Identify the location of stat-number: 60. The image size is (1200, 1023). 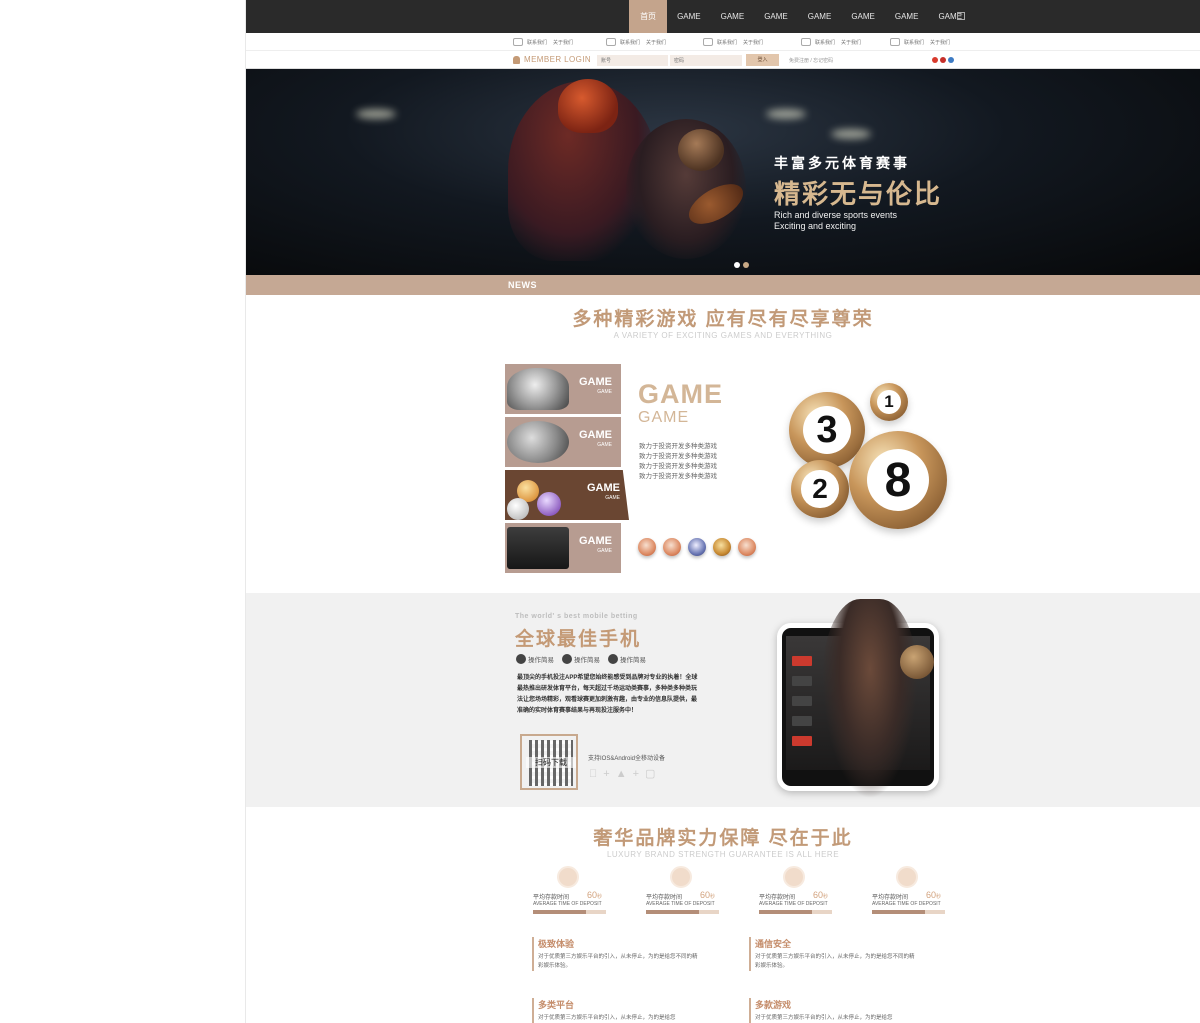
(818, 895).